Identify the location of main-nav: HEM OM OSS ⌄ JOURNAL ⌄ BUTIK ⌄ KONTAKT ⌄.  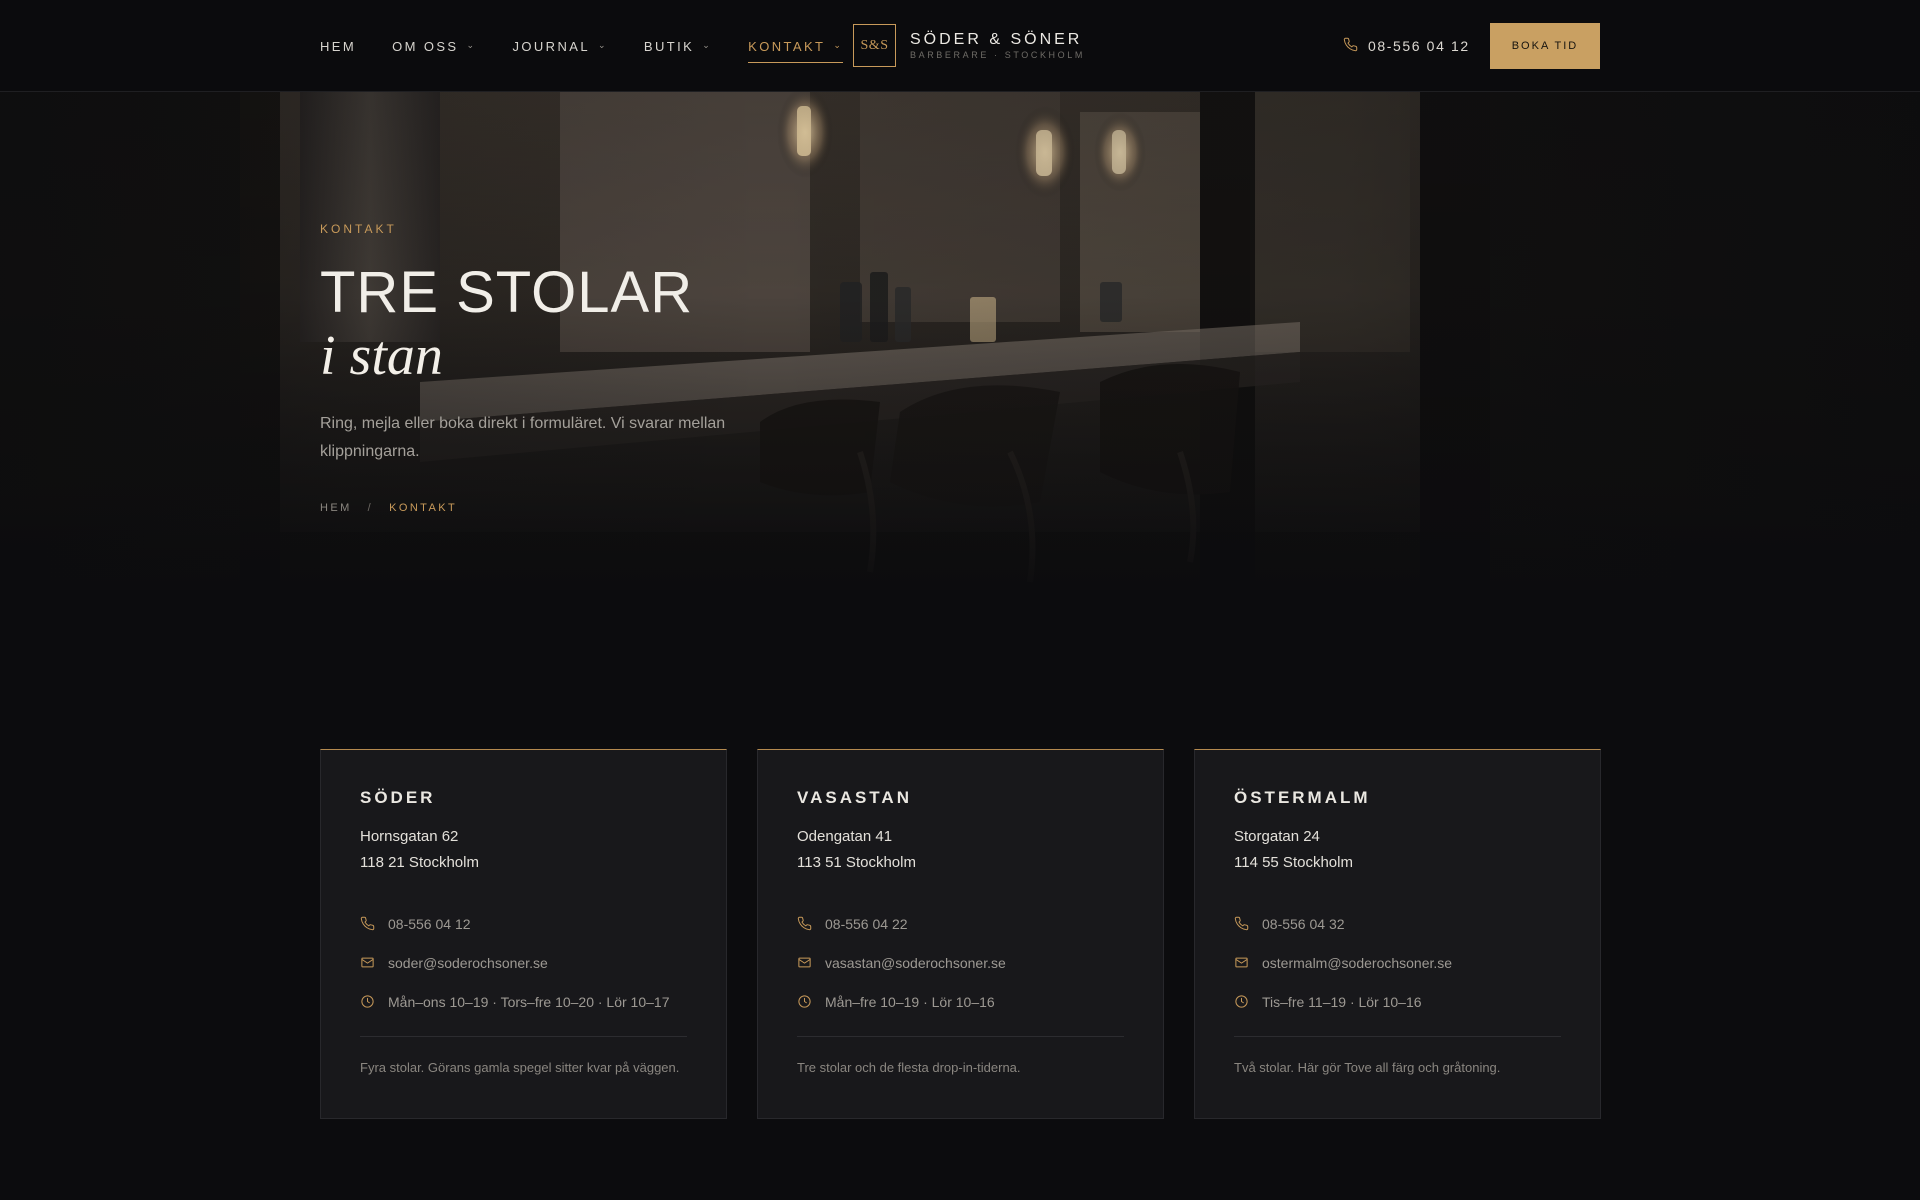
(599, 46).